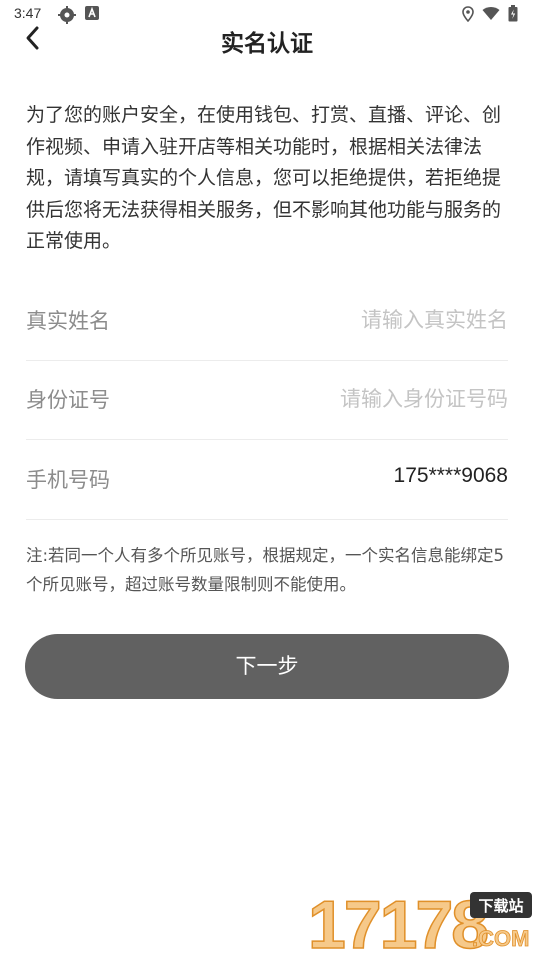 The height and width of the screenshot is (954, 534). What do you see at coordinates (358, 320) in the screenshot?
I see `name-input` at bounding box center [358, 320].